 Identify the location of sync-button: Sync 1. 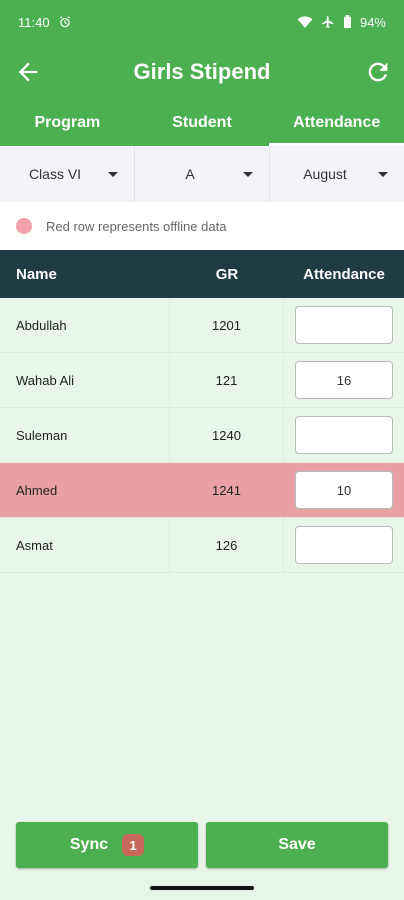
(107, 845).